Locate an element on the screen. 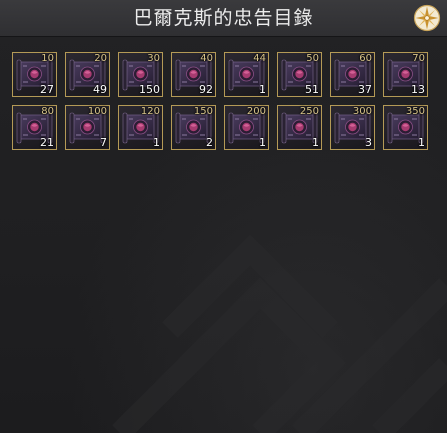  item-slot: 44 1 is located at coordinates (246, 74).